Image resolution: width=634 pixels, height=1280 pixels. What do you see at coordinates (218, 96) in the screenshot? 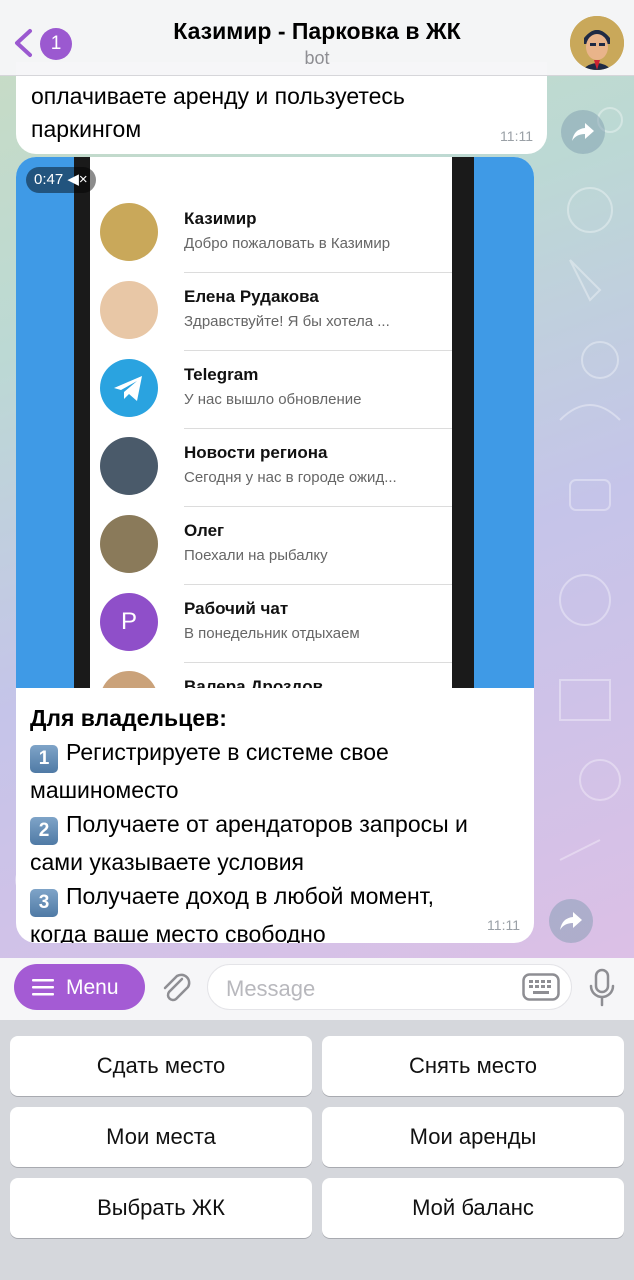
I see `message-line: оплачиваете аренду и пользуетесь` at bounding box center [218, 96].